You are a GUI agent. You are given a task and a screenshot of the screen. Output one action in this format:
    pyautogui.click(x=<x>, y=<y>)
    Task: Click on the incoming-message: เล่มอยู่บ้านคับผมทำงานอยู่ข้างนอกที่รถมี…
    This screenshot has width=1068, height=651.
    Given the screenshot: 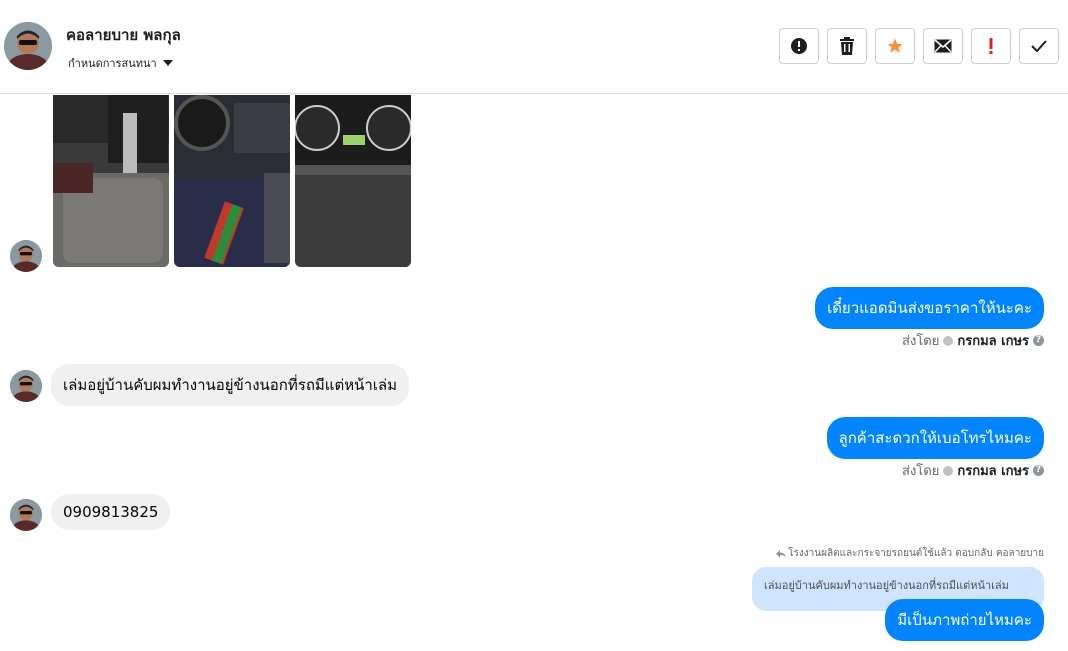 What is the action you would take?
    pyautogui.click(x=230, y=385)
    